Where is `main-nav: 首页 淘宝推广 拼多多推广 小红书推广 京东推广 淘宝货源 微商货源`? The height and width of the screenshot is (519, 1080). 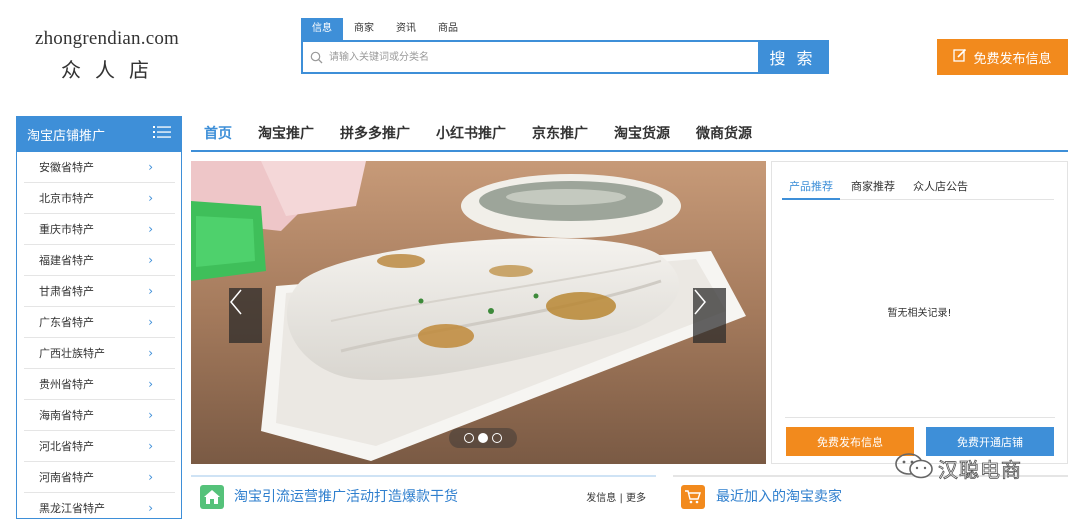 main-nav: 首页 淘宝推广 拼多多推广 小红书推广 京东推广 淘宝货源 微商货源 is located at coordinates (629, 134).